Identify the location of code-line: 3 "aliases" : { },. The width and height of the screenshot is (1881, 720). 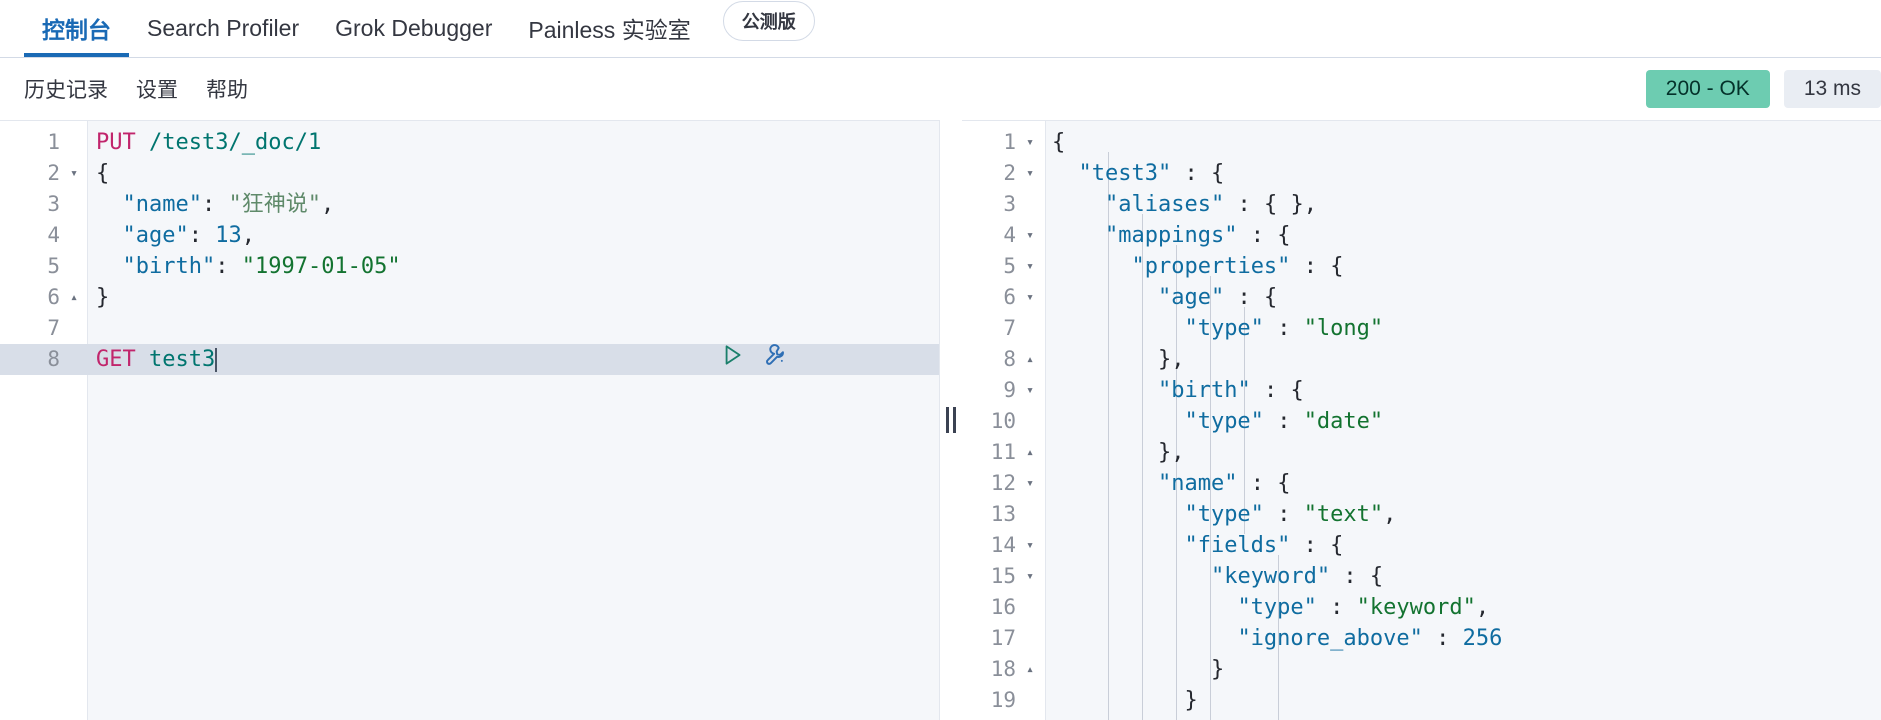
(1410, 204).